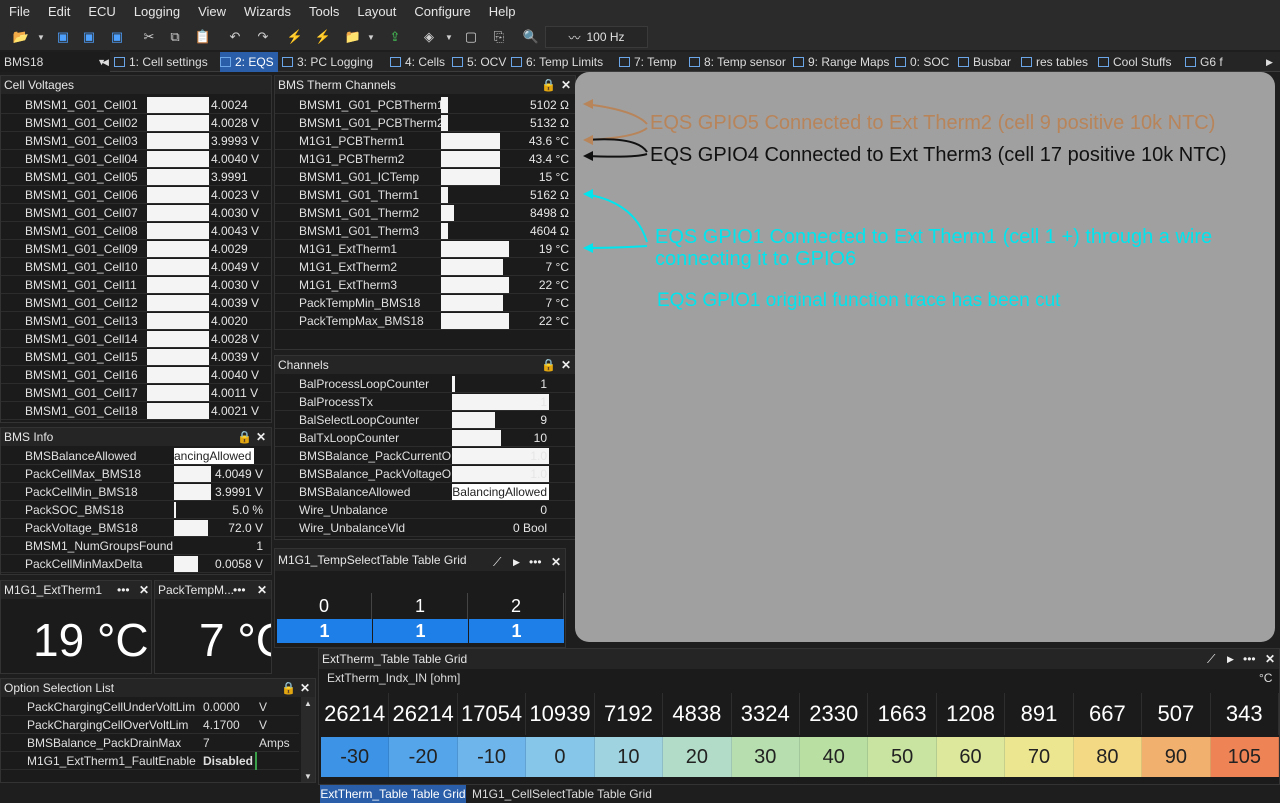  Describe the element at coordinates (1108, 757) in the screenshot. I see `grid-cell: 80` at that location.